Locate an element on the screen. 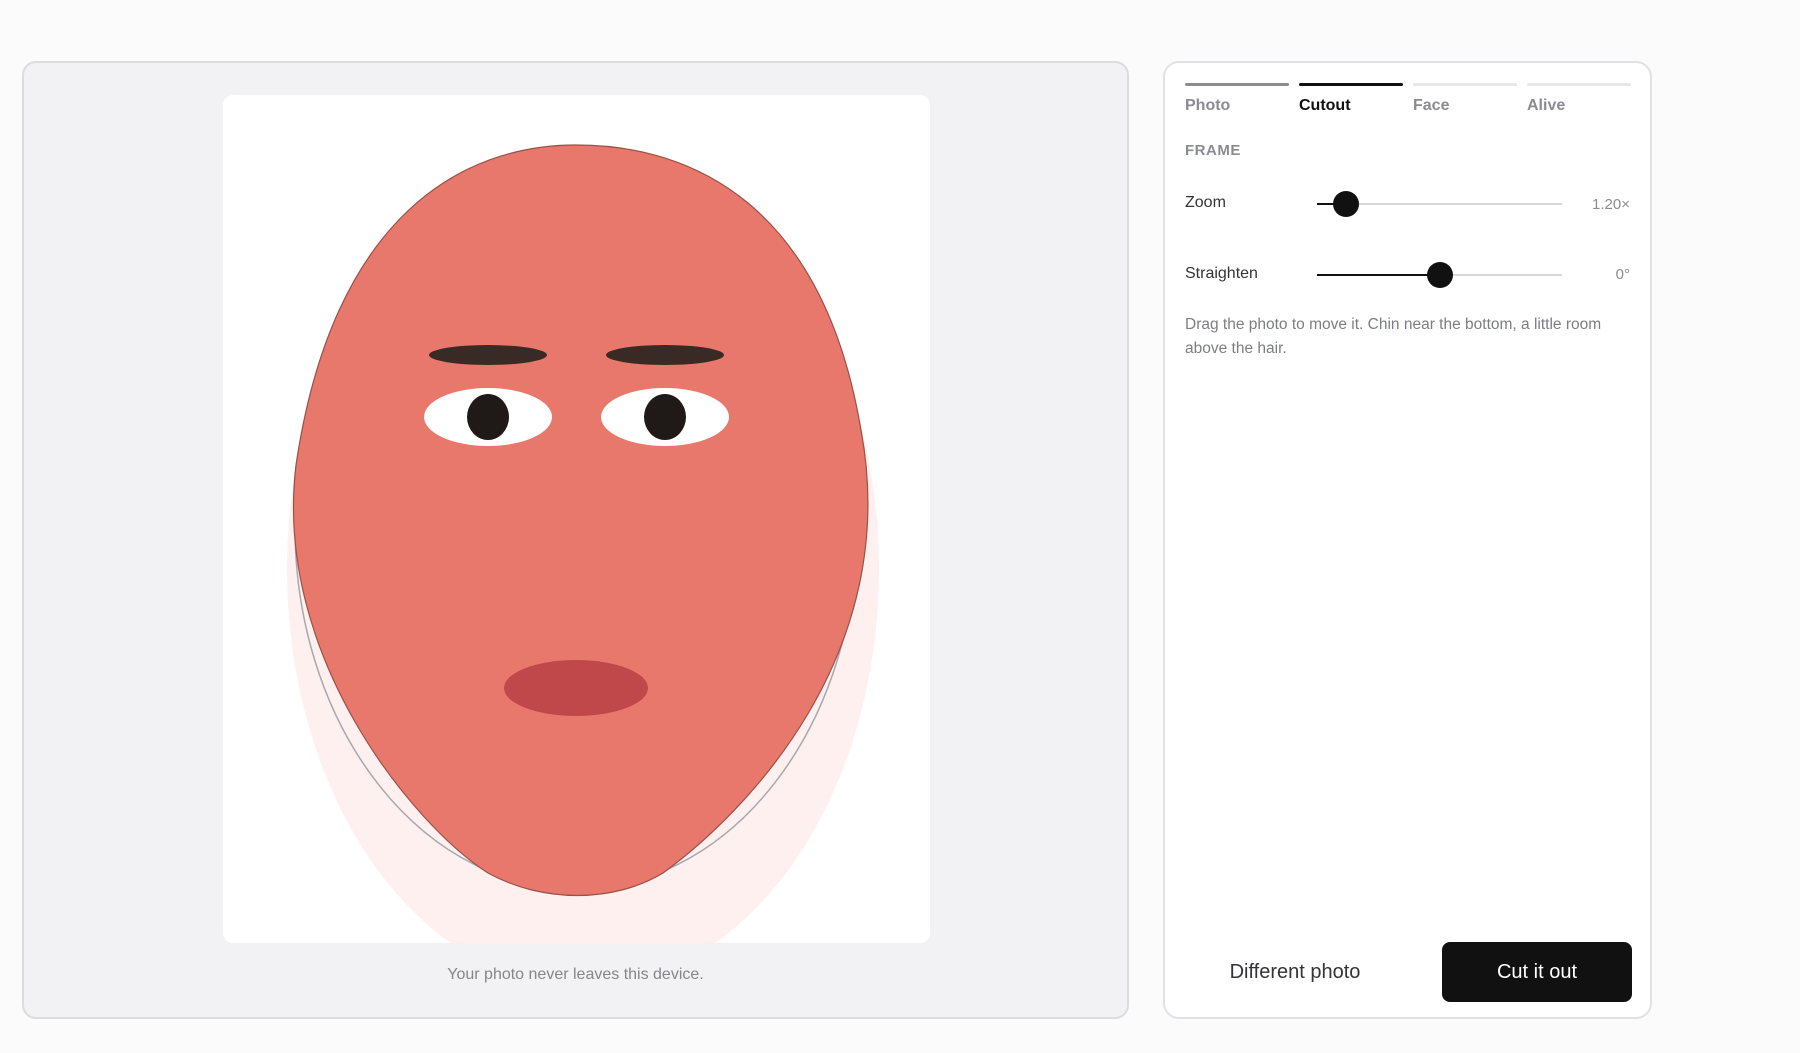  zoom-slider is located at coordinates (1439, 204).